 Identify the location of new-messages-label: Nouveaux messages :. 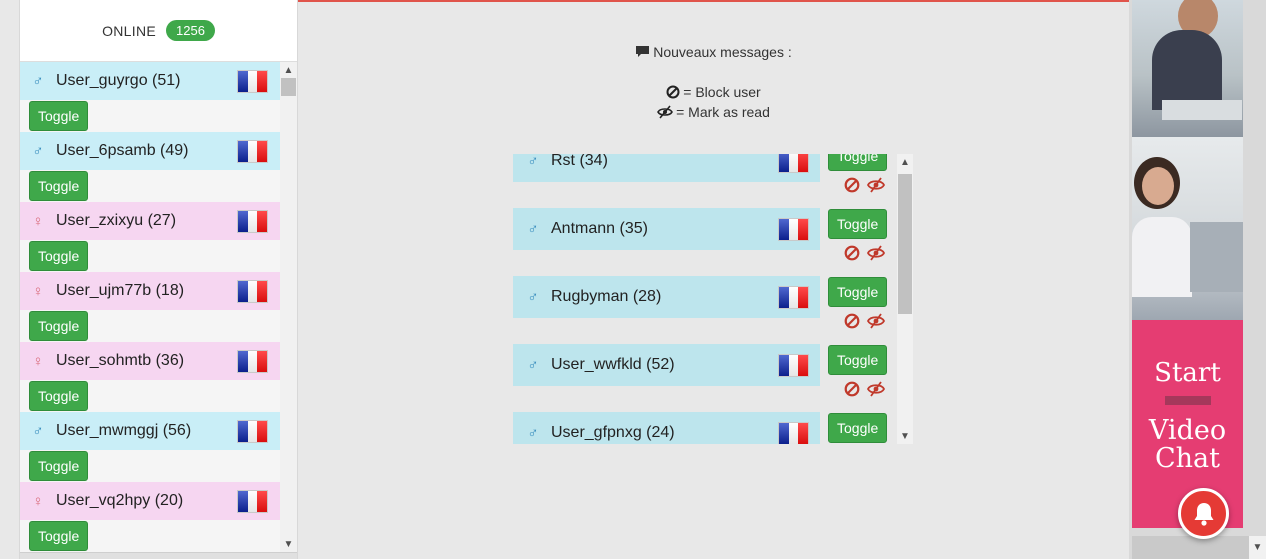
(722, 52).